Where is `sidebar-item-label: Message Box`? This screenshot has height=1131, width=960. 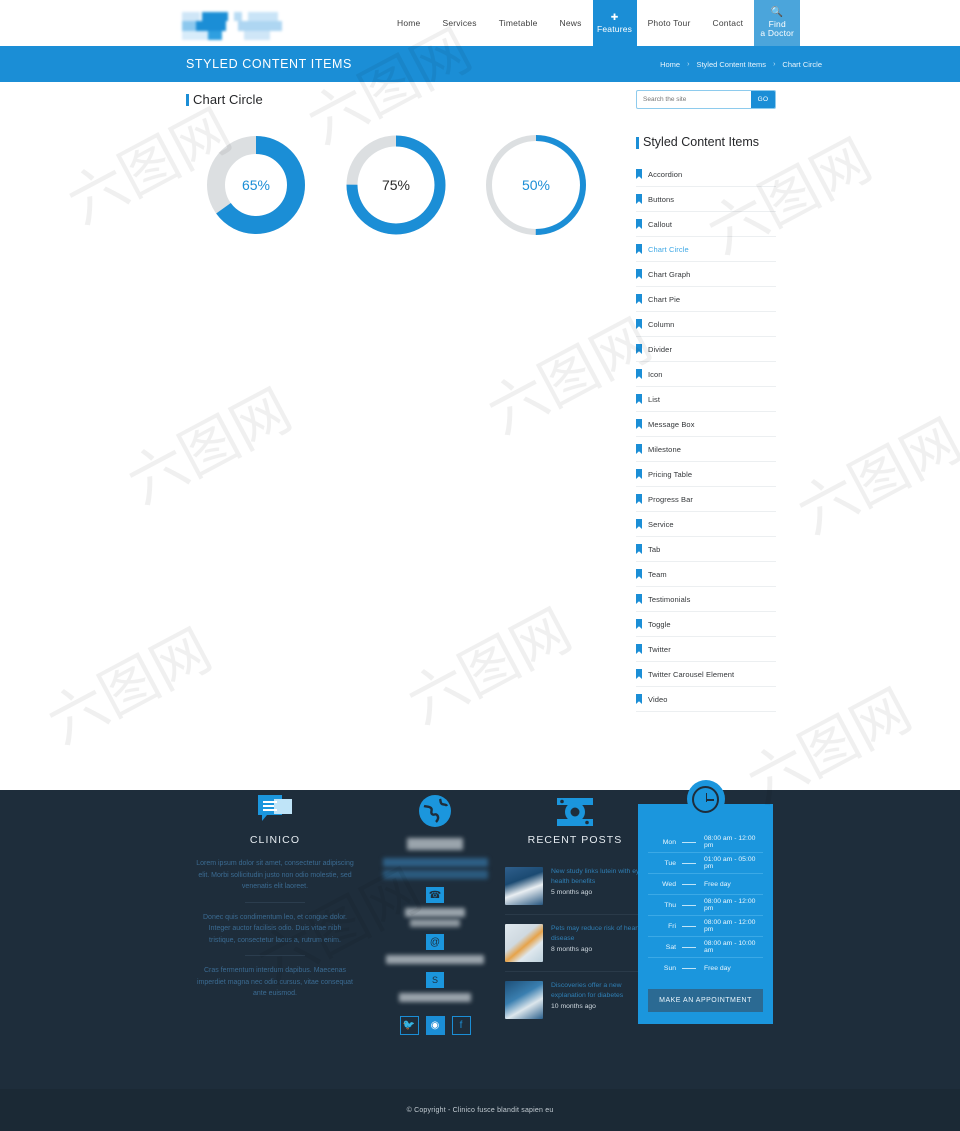 sidebar-item-label: Message Box is located at coordinates (671, 424).